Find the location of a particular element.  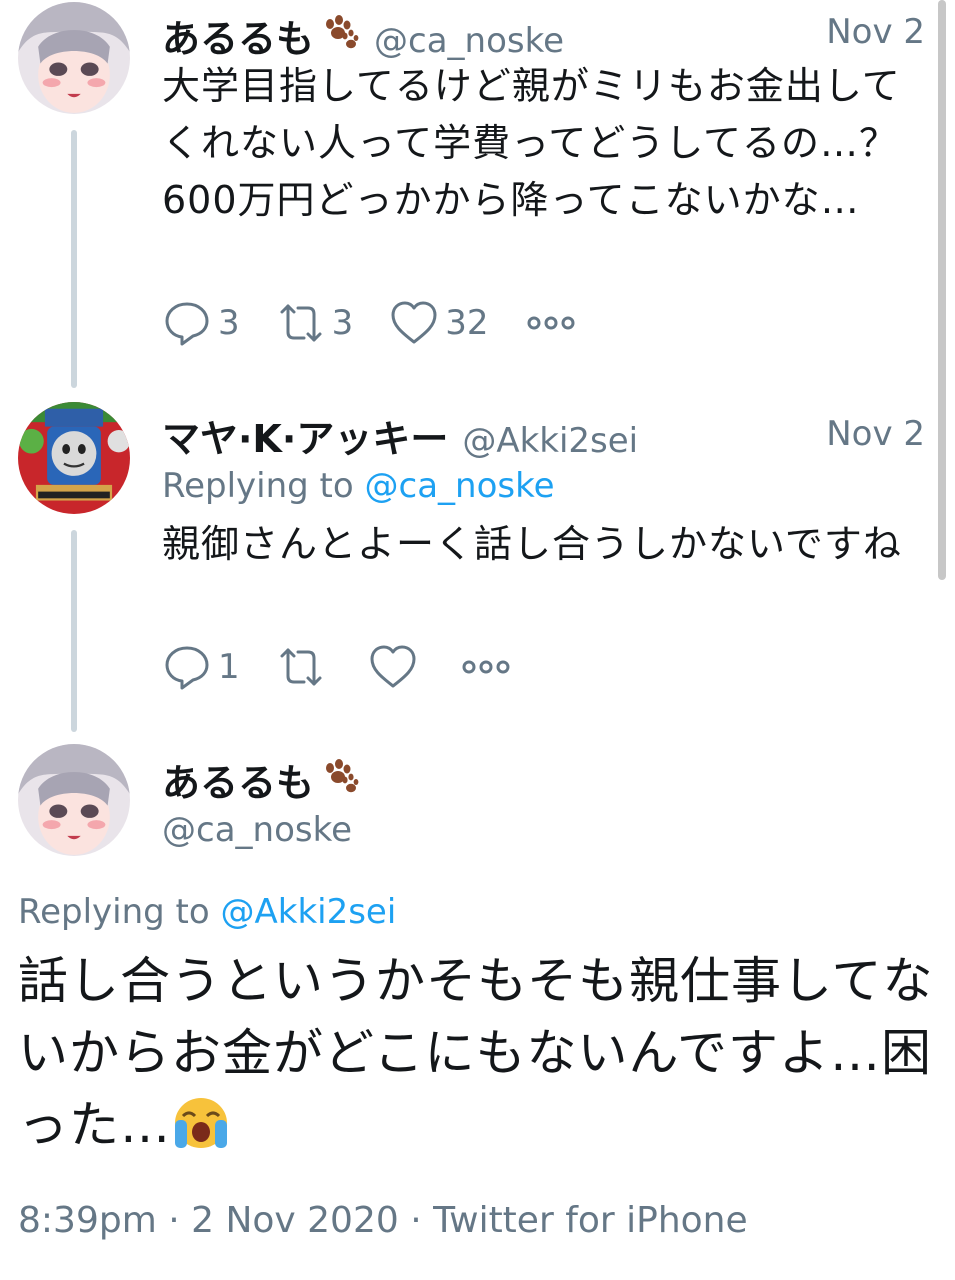

handle: @Akki2sei is located at coordinates (550, 441).